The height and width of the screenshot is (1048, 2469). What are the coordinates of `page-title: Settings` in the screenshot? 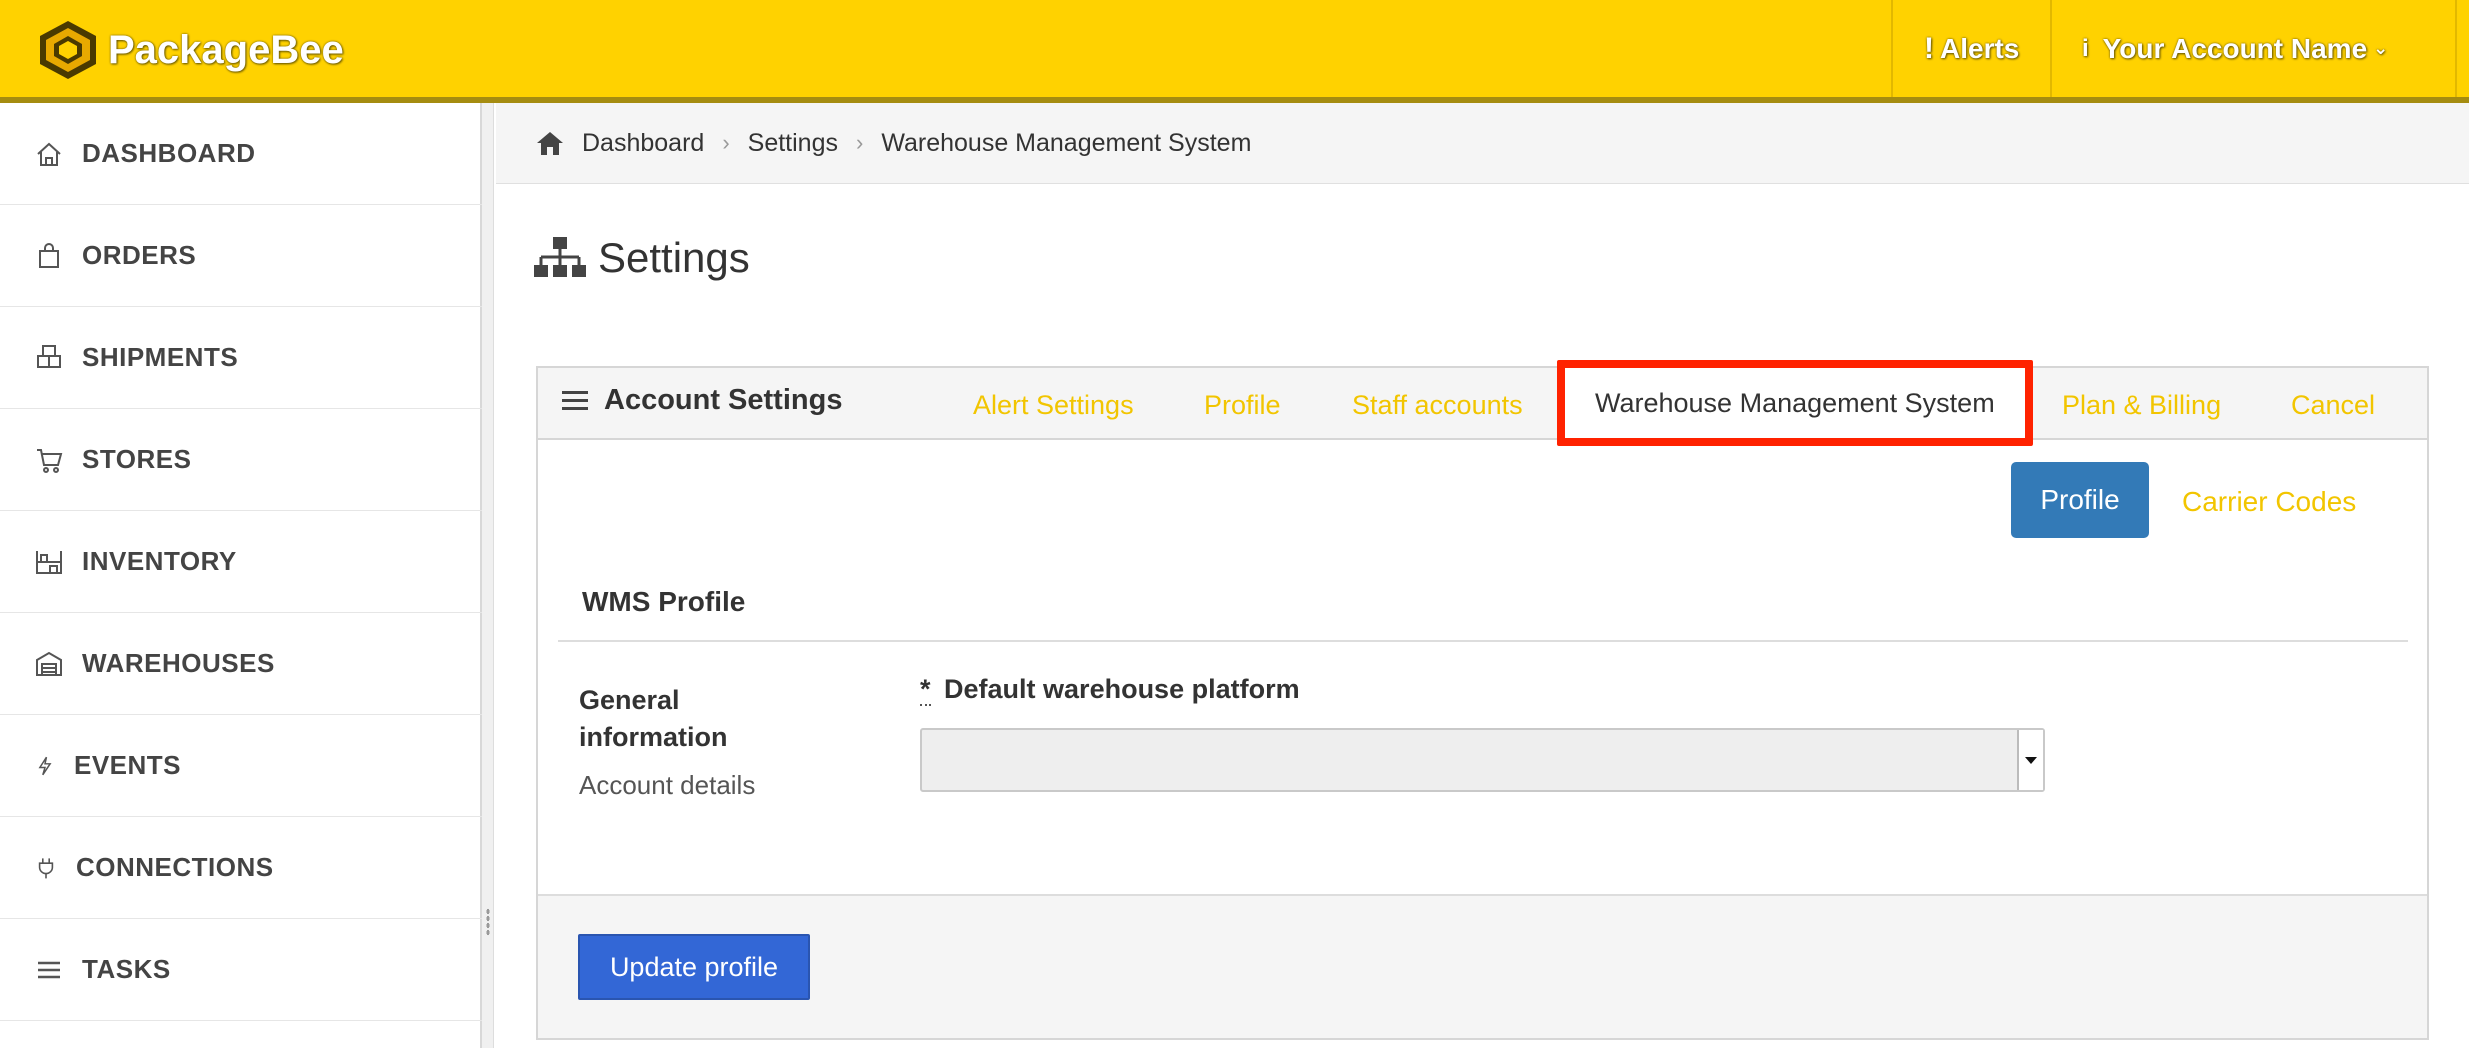 It's located at (674, 257).